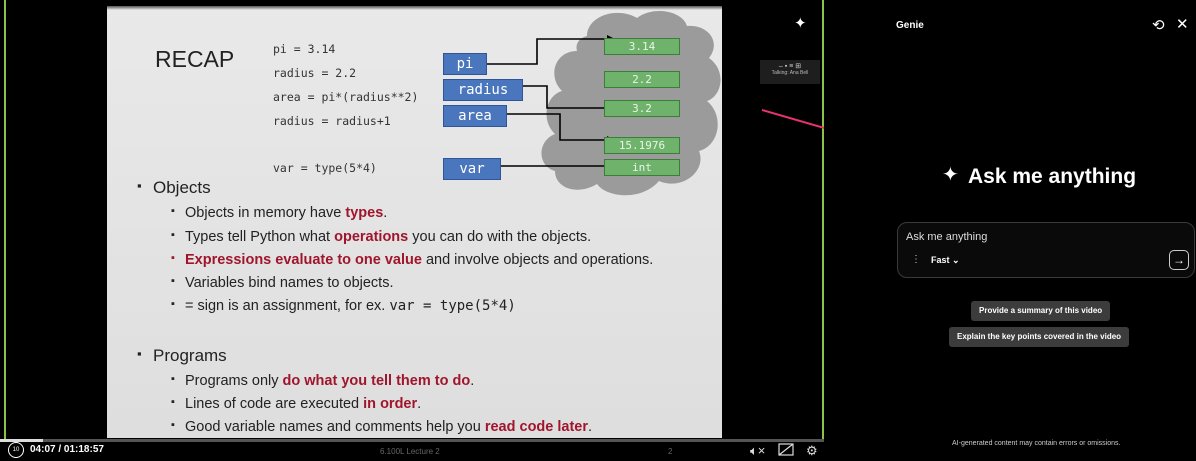 This screenshot has width=1196, height=461. I want to click on bullet-programs: Programs, so click(182, 356).